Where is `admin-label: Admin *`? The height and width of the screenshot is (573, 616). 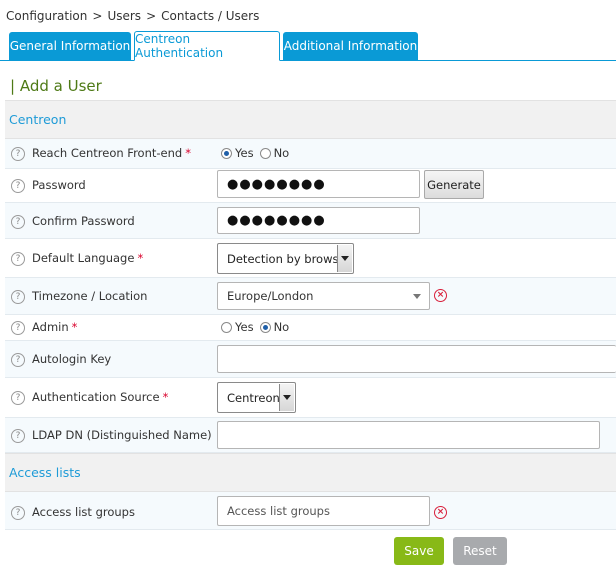 admin-label: Admin * is located at coordinates (55, 327).